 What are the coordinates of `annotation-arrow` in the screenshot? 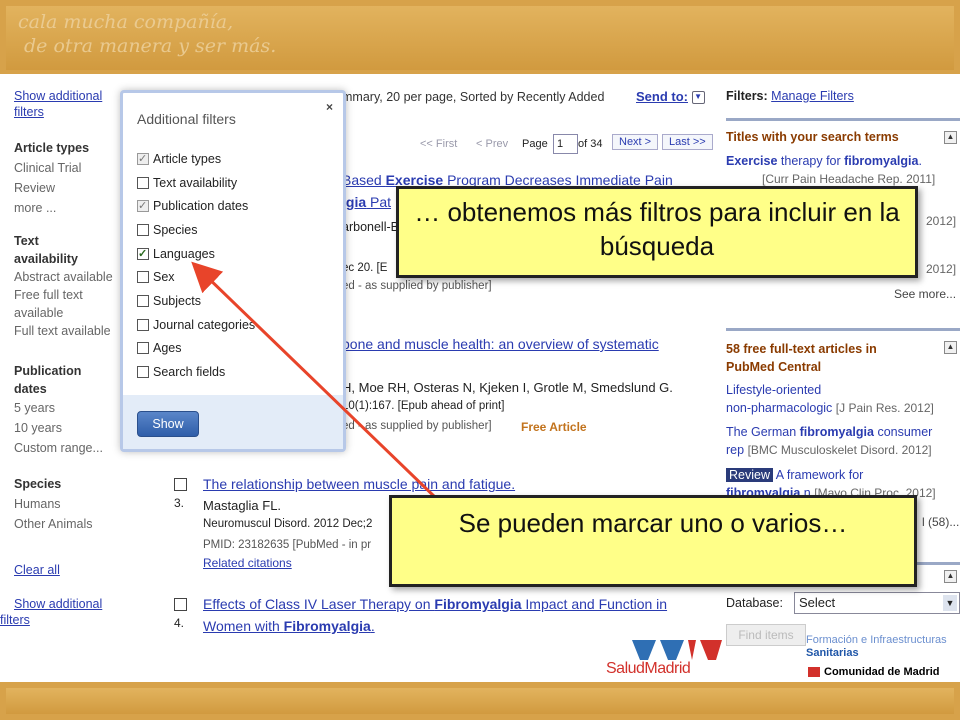 It's located at (315, 381).